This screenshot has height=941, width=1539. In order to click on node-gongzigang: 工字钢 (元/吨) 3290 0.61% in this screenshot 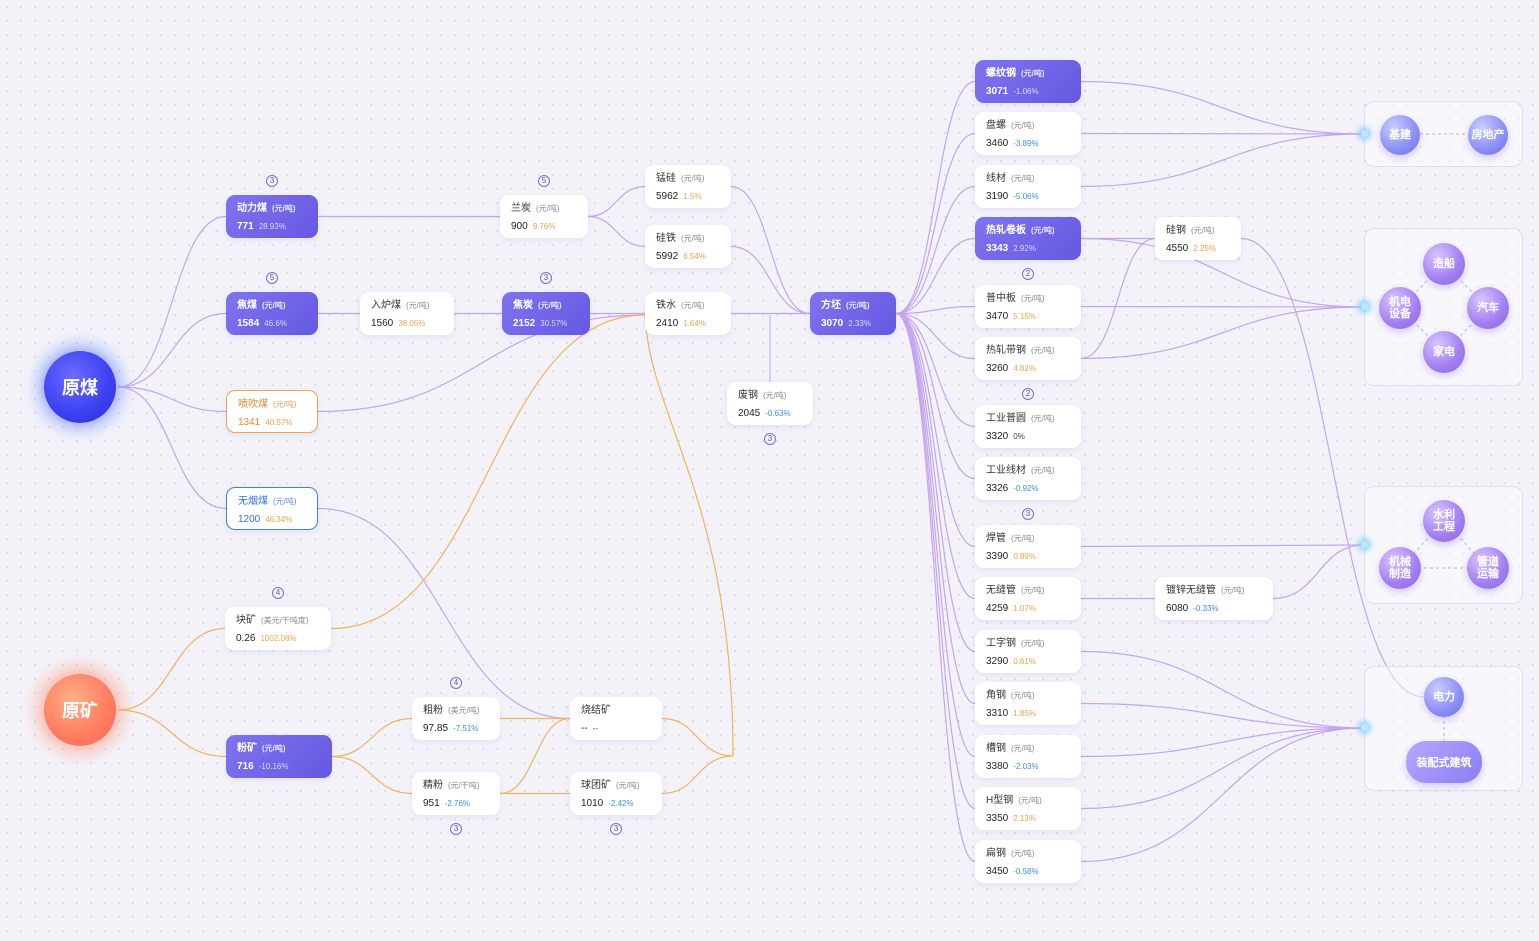, I will do `click(1028, 651)`.